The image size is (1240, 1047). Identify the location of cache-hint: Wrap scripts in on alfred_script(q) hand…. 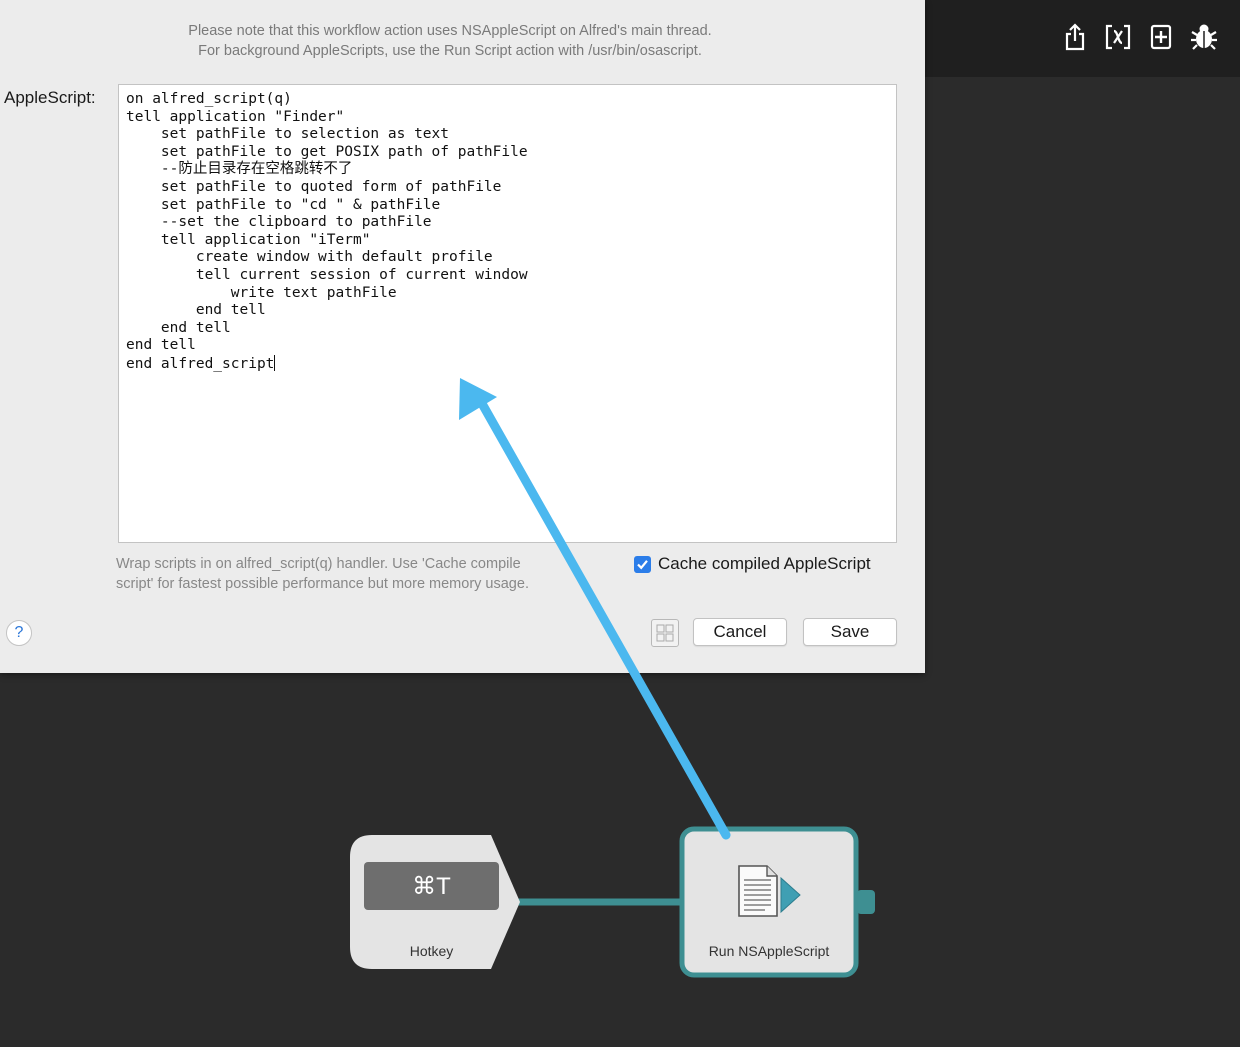
(351, 574).